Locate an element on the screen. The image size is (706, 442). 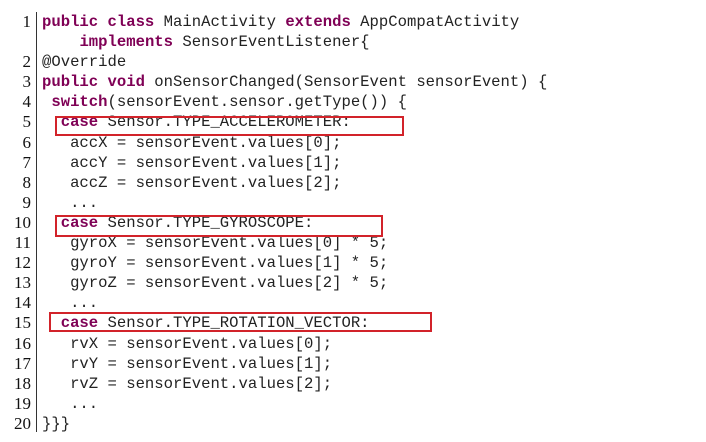
code-token: }}} is located at coordinates (56, 423).